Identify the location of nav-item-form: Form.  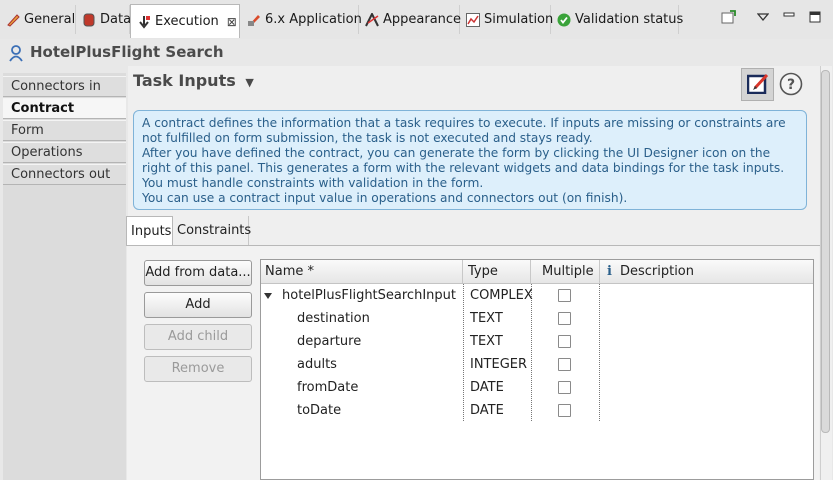
(64, 130).